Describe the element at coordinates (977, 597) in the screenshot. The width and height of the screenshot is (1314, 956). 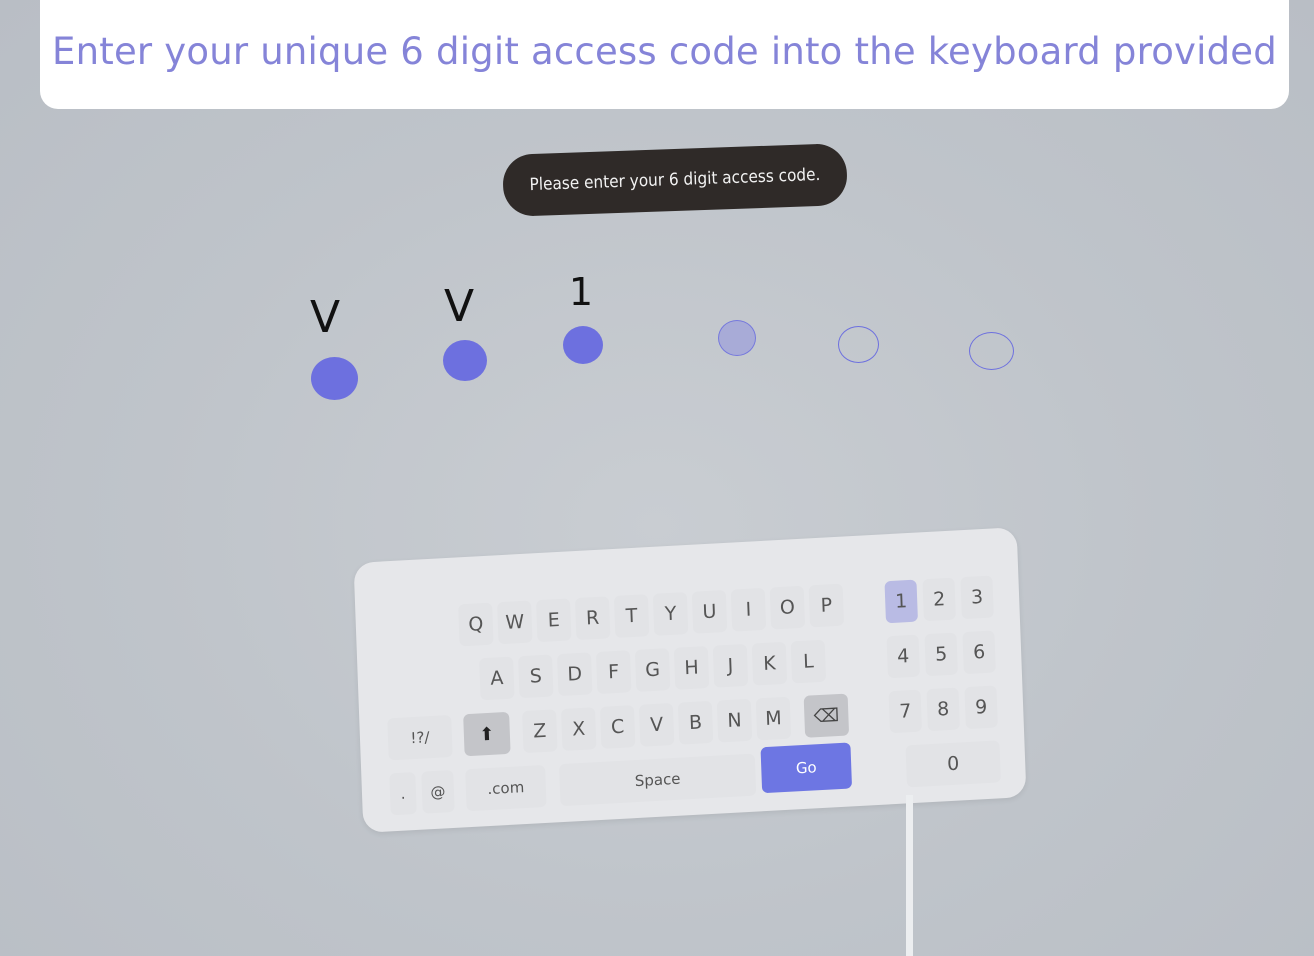
I see `key-3: 3` at that location.